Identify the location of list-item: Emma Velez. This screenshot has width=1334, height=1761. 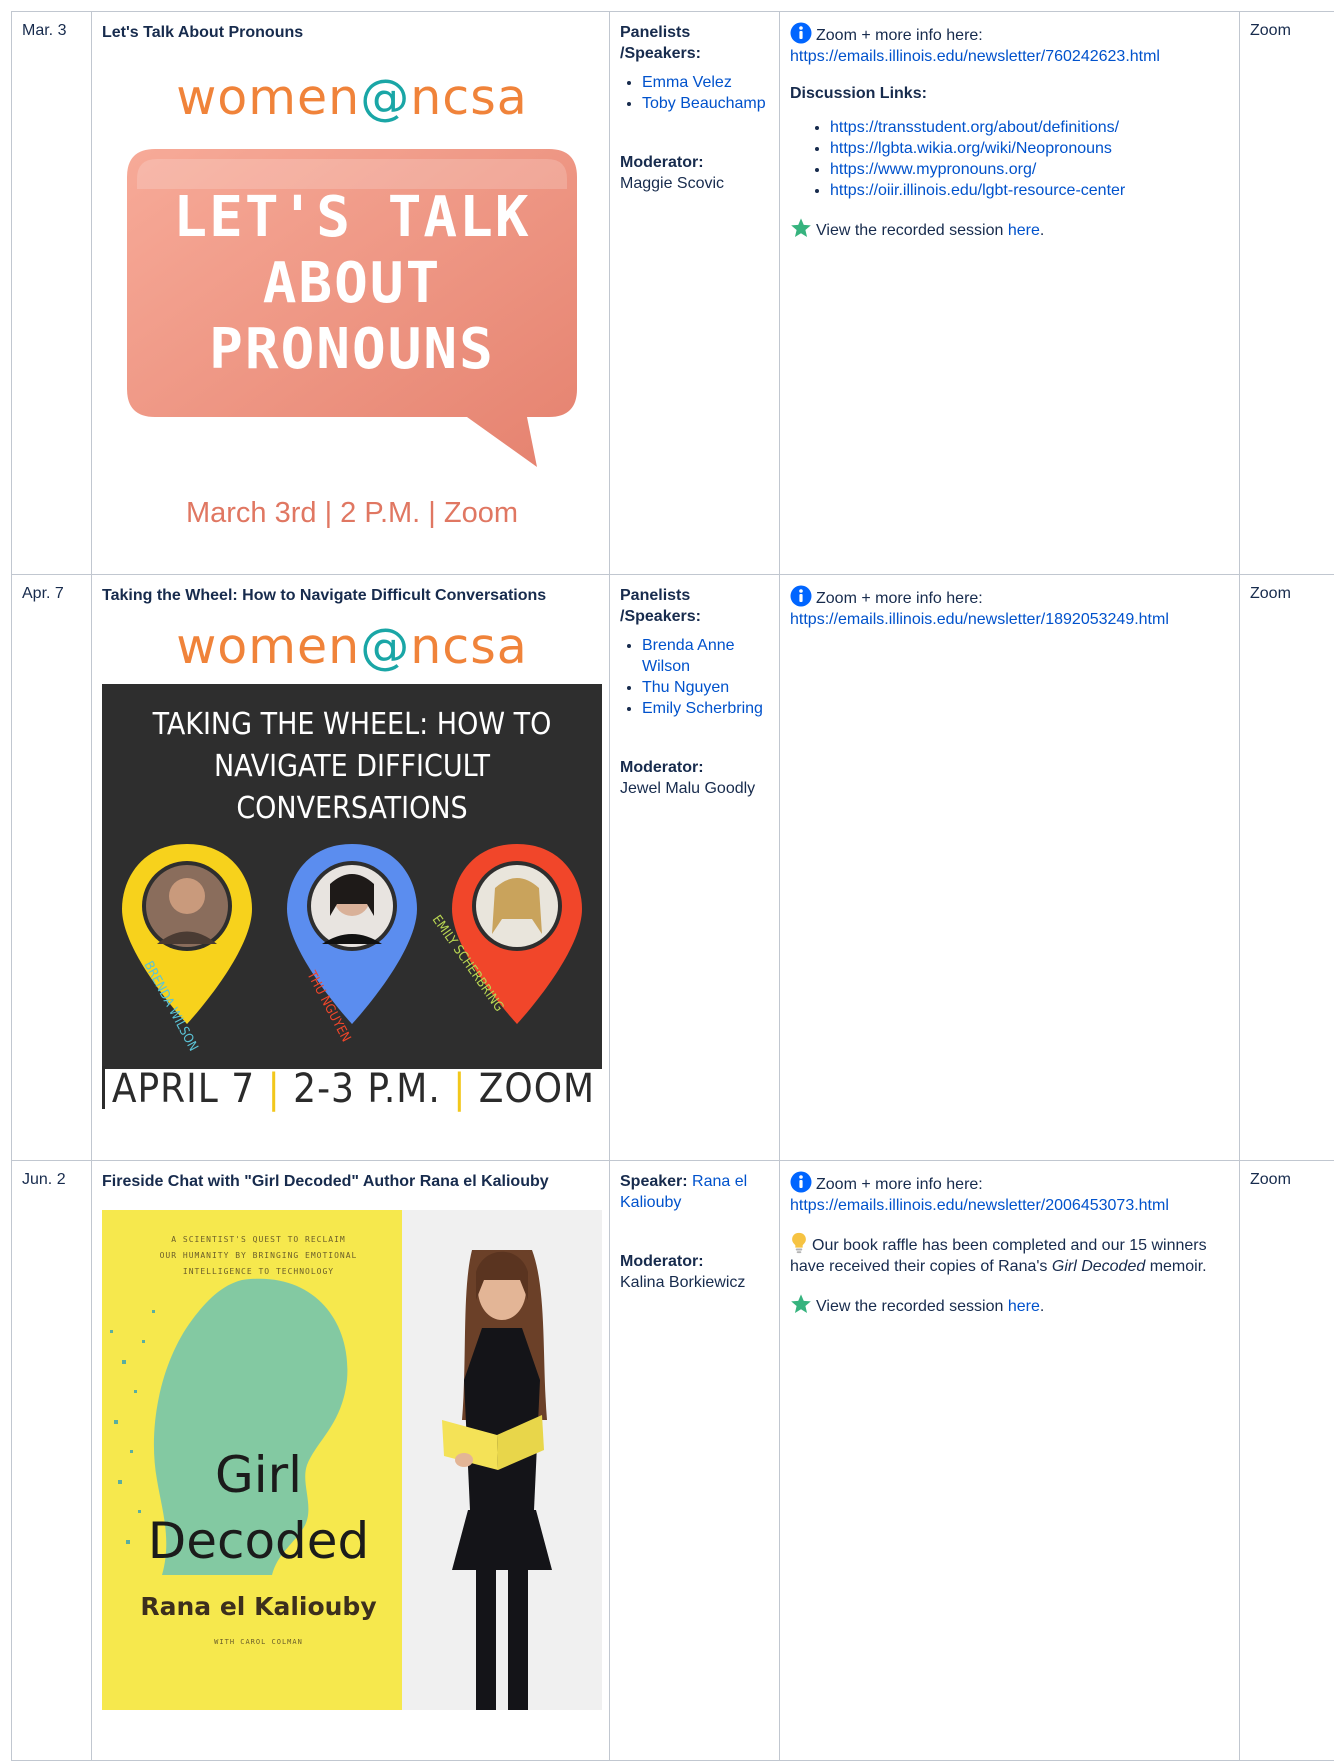
(705, 82).